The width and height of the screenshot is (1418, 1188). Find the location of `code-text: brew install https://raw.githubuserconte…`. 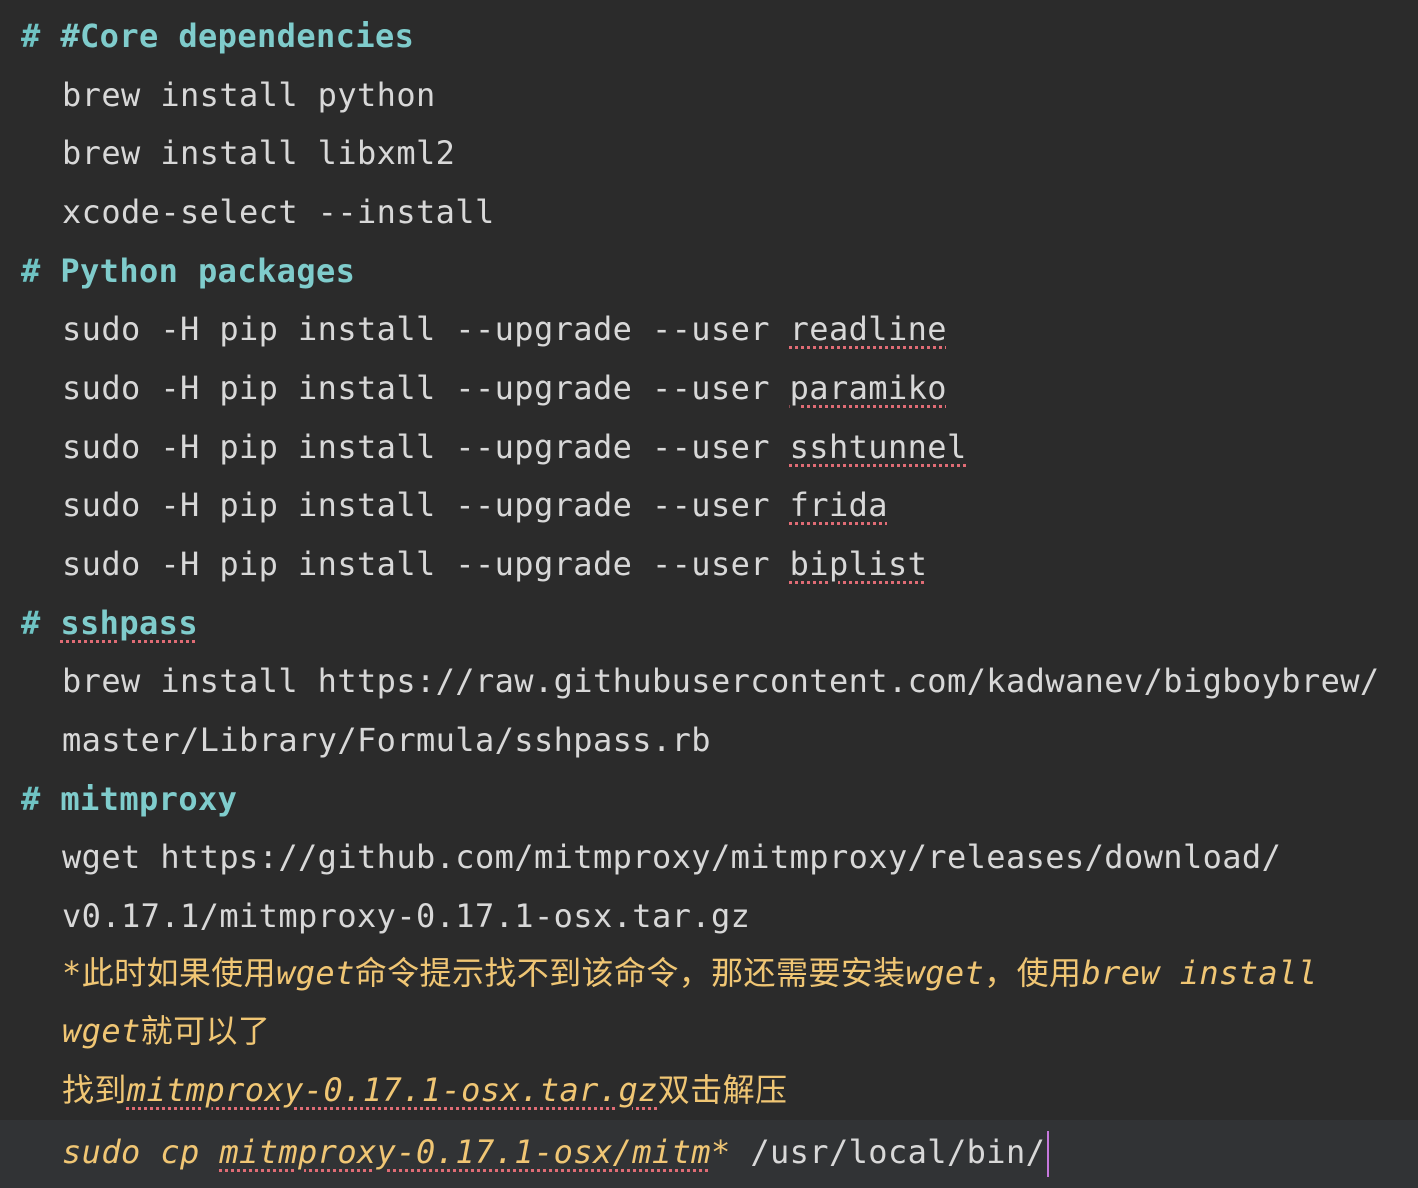

code-text: brew install https://raw.githubuserconte… is located at coordinates (721, 681).